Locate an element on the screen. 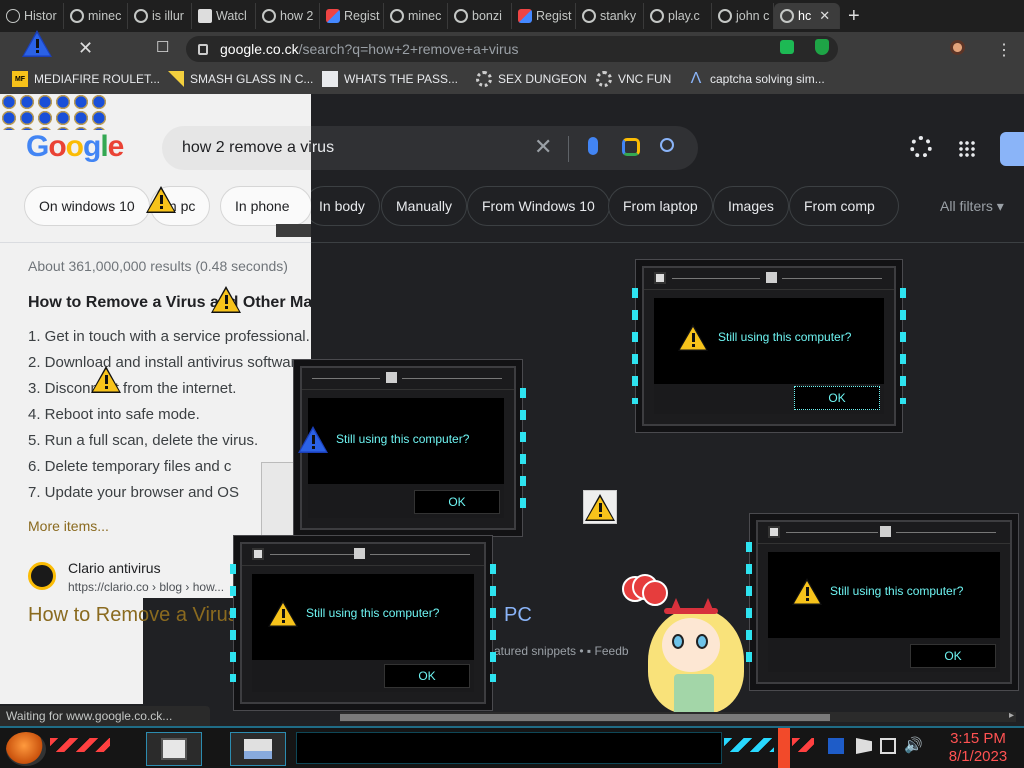 Image resolution: width=1024 pixels, height=768 pixels. taskbar-app-window is located at coordinates (174, 749).